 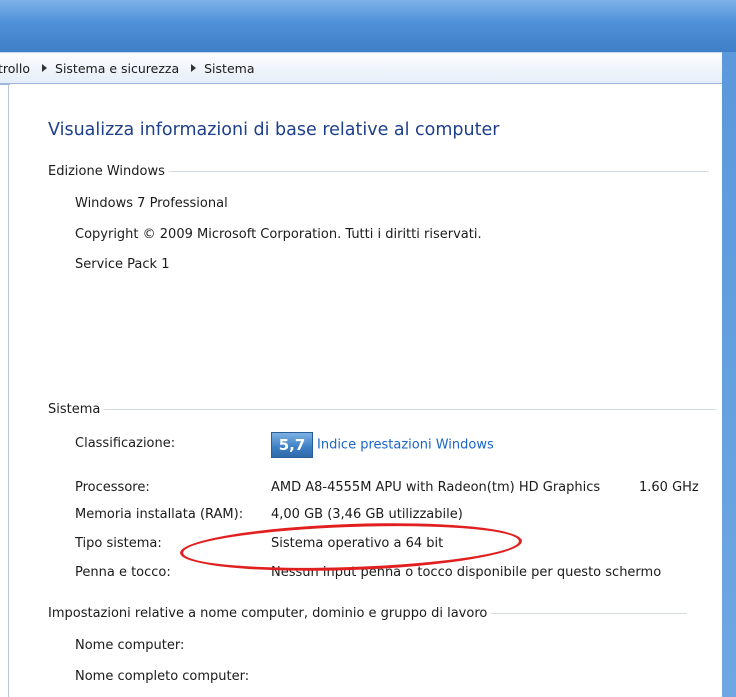 I want to click on window-frame-right, so click(x=729, y=374).